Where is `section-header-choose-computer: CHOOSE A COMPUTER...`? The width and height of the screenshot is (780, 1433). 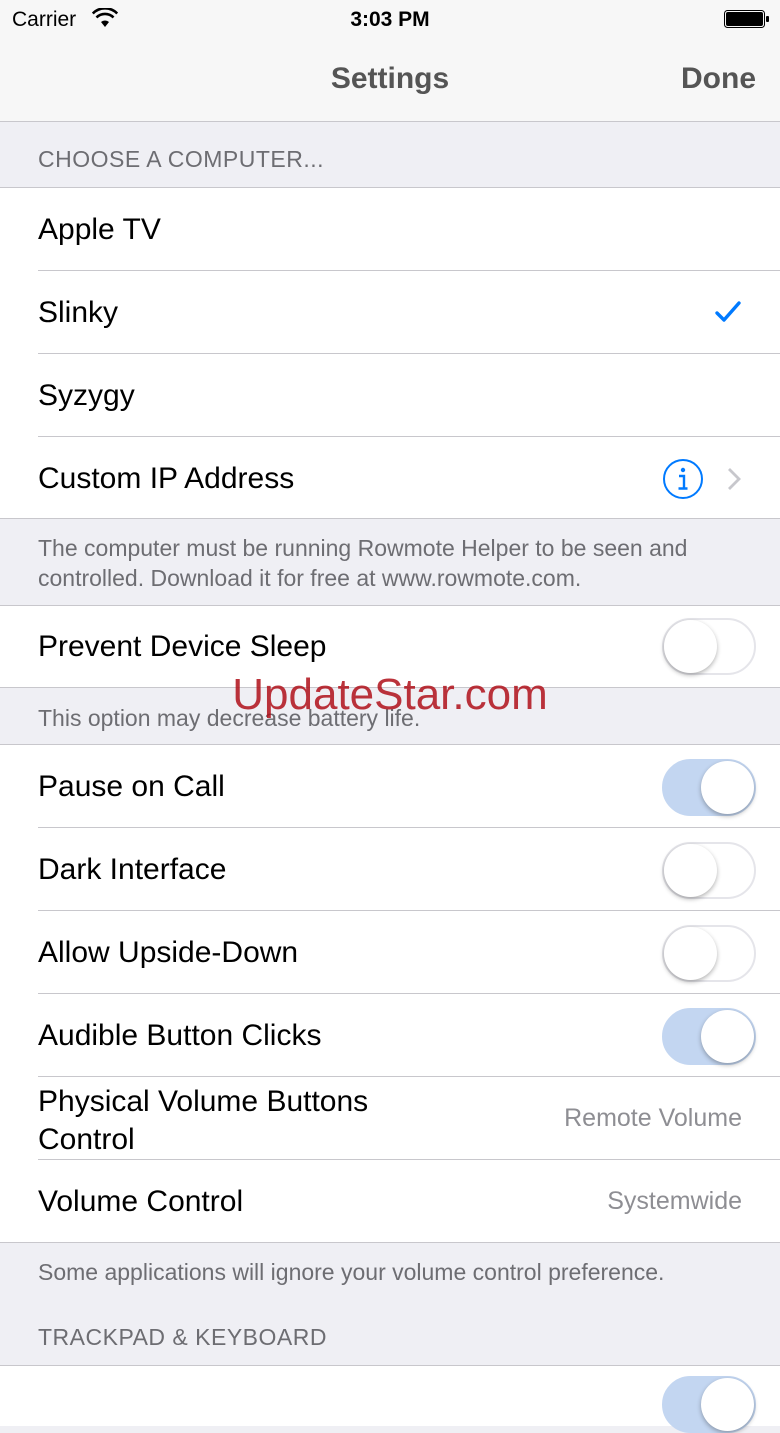
section-header-choose-computer: CHOOSE A COMPUTER... is located at coordinates (181, 159).